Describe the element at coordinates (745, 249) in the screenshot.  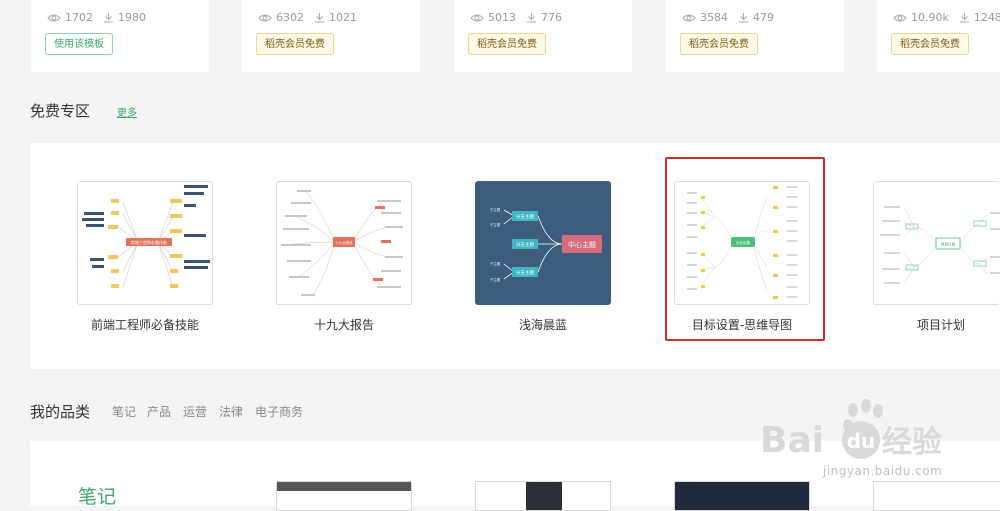
I see `selection-highlight` at that location.